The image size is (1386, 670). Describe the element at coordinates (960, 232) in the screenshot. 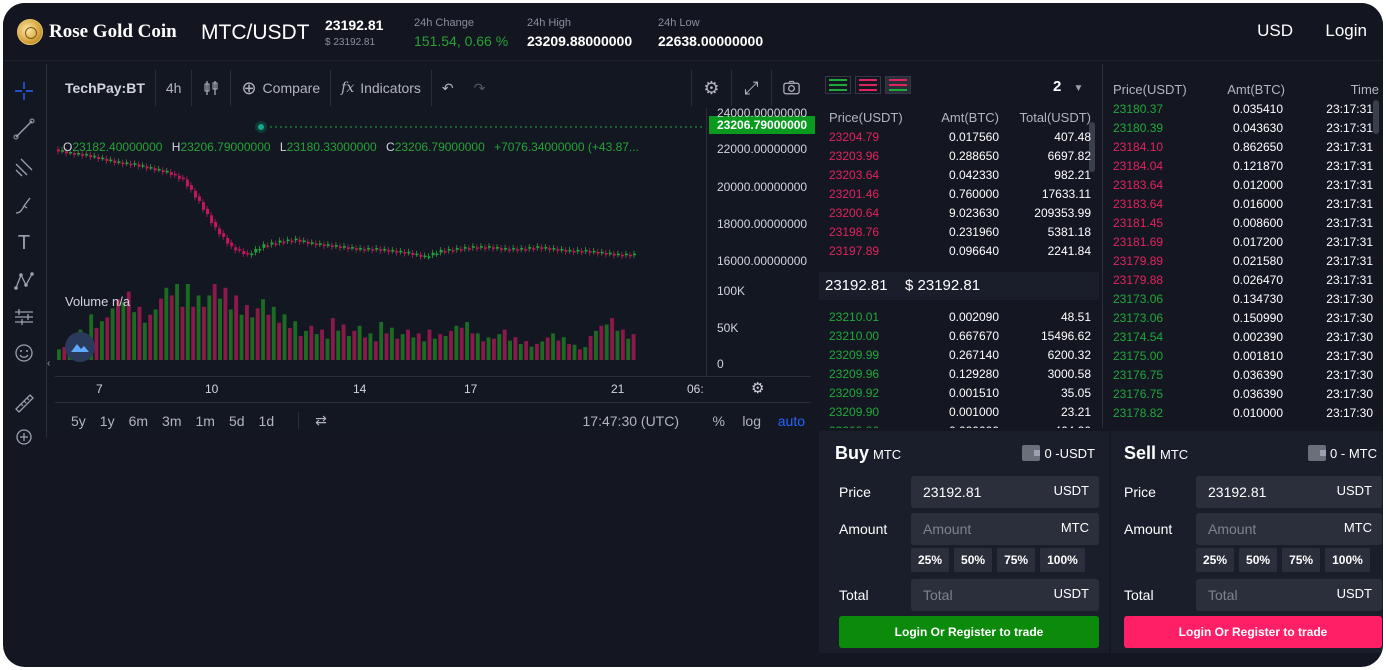

I see `ask-row: 23198.76 0.231960 5381.18` at that location.